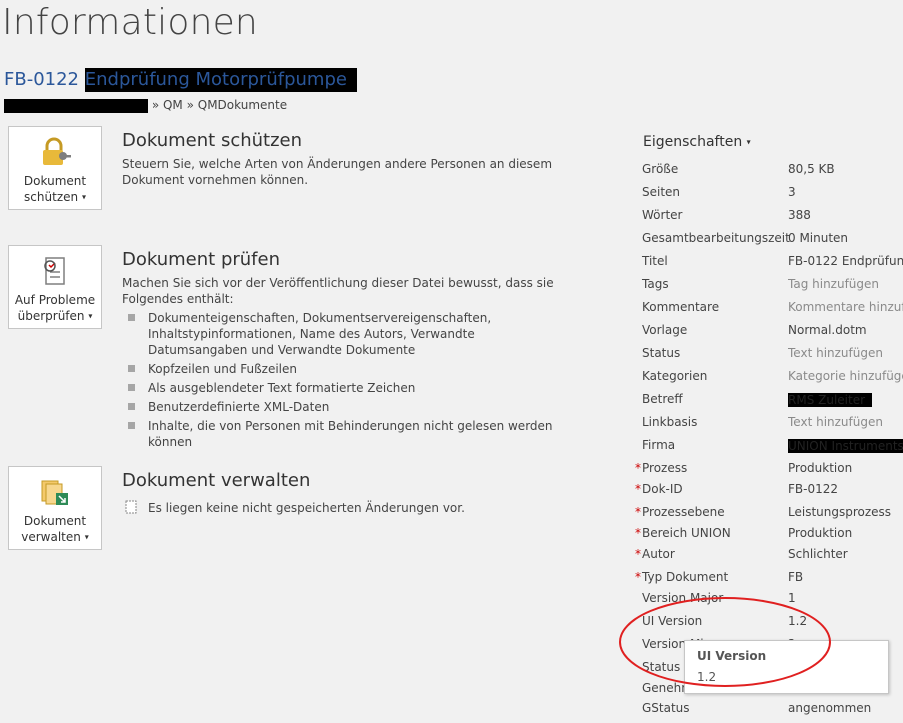 This screenshot has height=723, width=903. What do you see at coordinates (792, 192) in the screenshot?
I see `property-value: 3` at bounding box center [792, 192].